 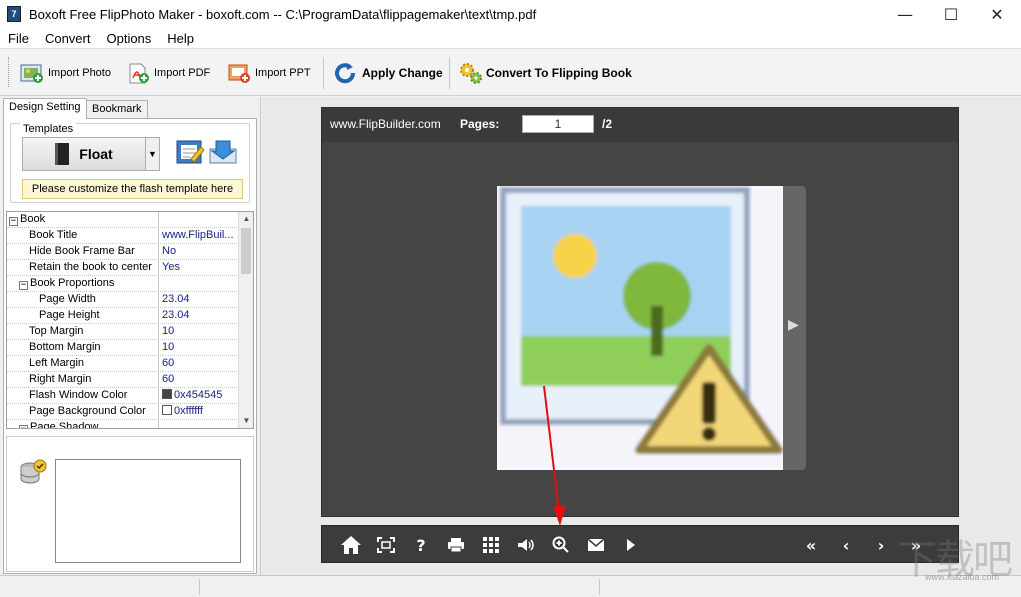 I want to click on template-preview, so click(x=148, y=511).